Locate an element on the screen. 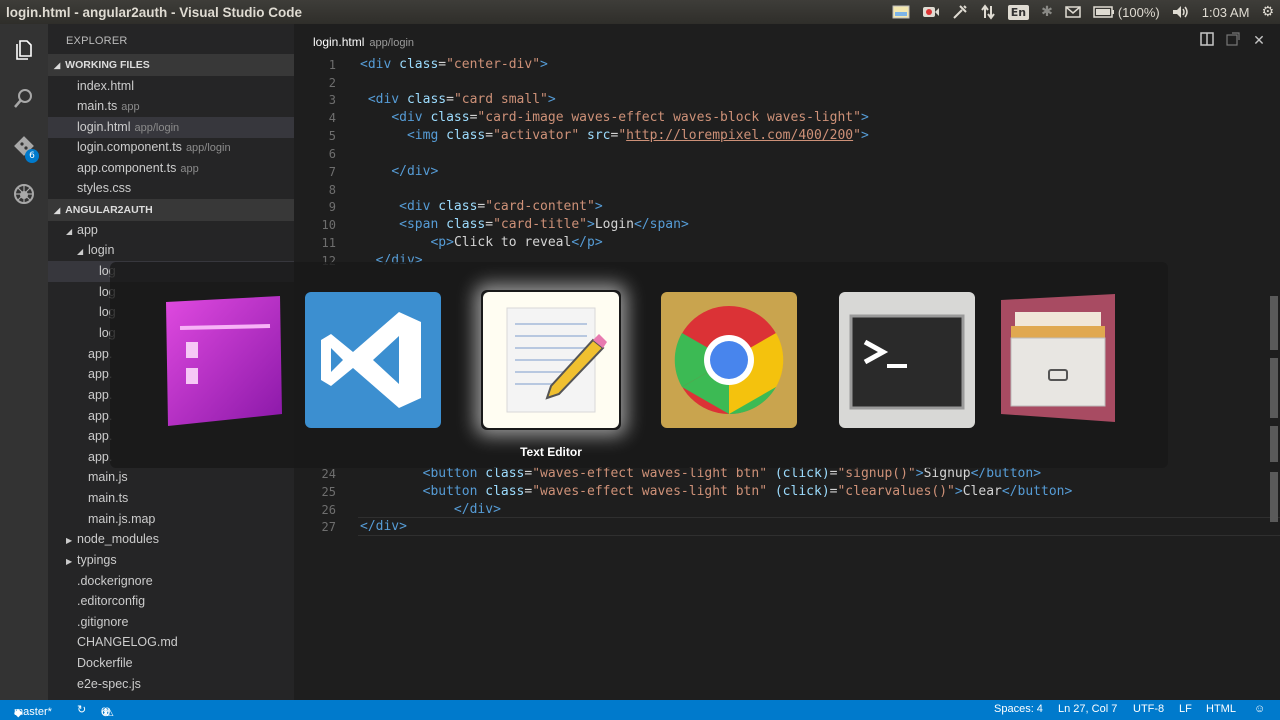 This screenshot has width=1280, height=720. tree-file-item: .gitignore is located at coordinates (171, 622).